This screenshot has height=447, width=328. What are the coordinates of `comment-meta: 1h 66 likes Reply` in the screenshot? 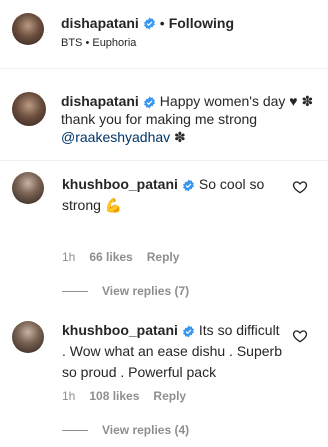 It's located at (120, 257).